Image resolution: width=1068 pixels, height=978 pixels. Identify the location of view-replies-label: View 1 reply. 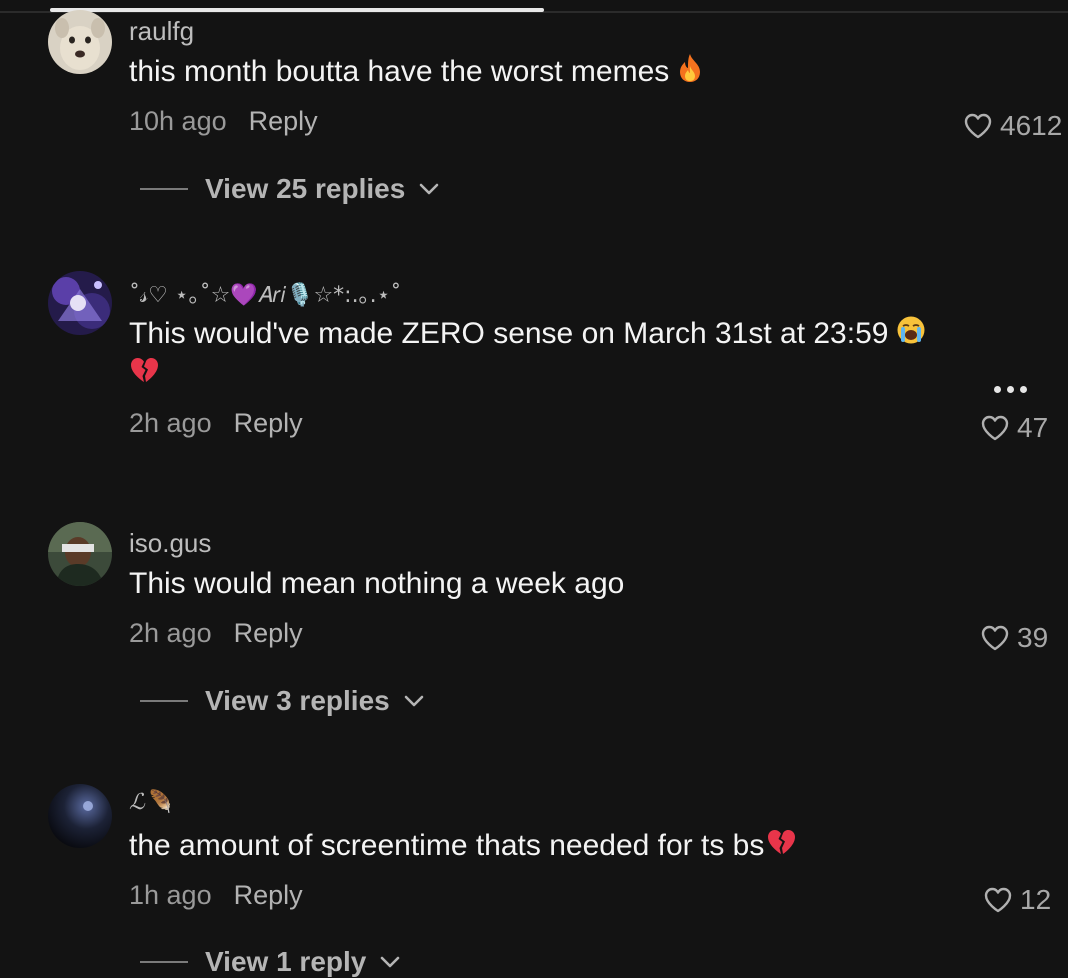
(286, 961).